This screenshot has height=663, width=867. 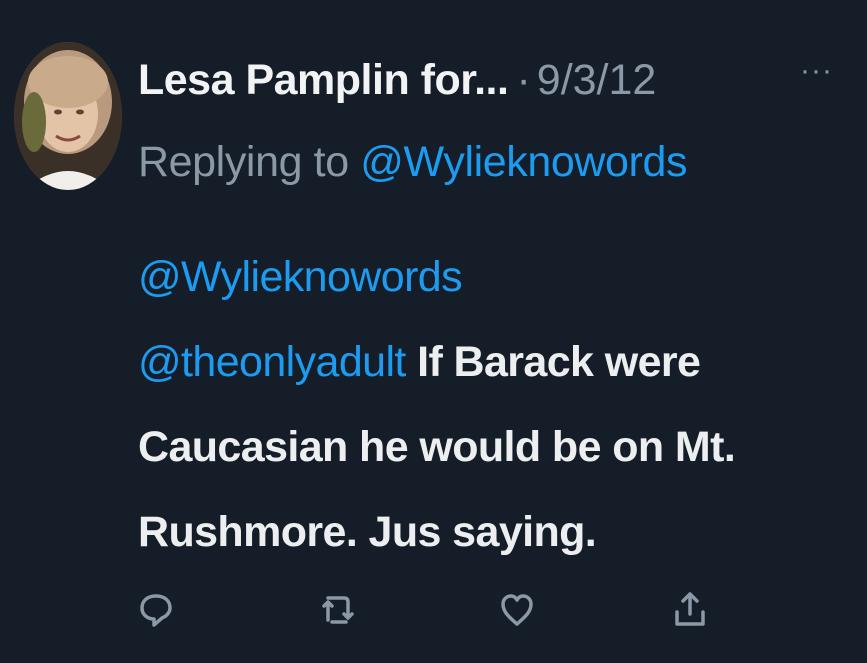 What do you see at coordinates (597, 80) in the screenshot?
I see `tweet-date: 9/3/12` at bounding box center [597, 80].